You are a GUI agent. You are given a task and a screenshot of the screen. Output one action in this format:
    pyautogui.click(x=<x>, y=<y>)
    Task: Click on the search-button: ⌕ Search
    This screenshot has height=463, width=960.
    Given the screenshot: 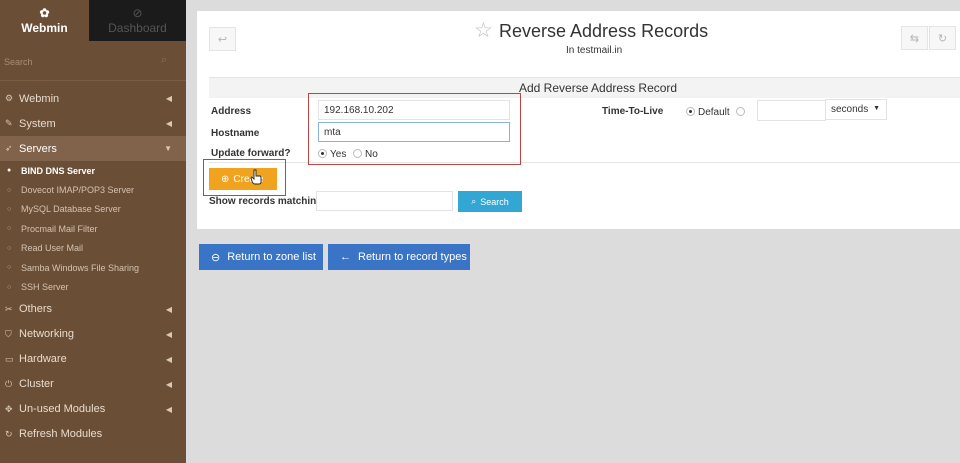 What is the action you would take?
    pyautogui.click(x=490, y=201)
    